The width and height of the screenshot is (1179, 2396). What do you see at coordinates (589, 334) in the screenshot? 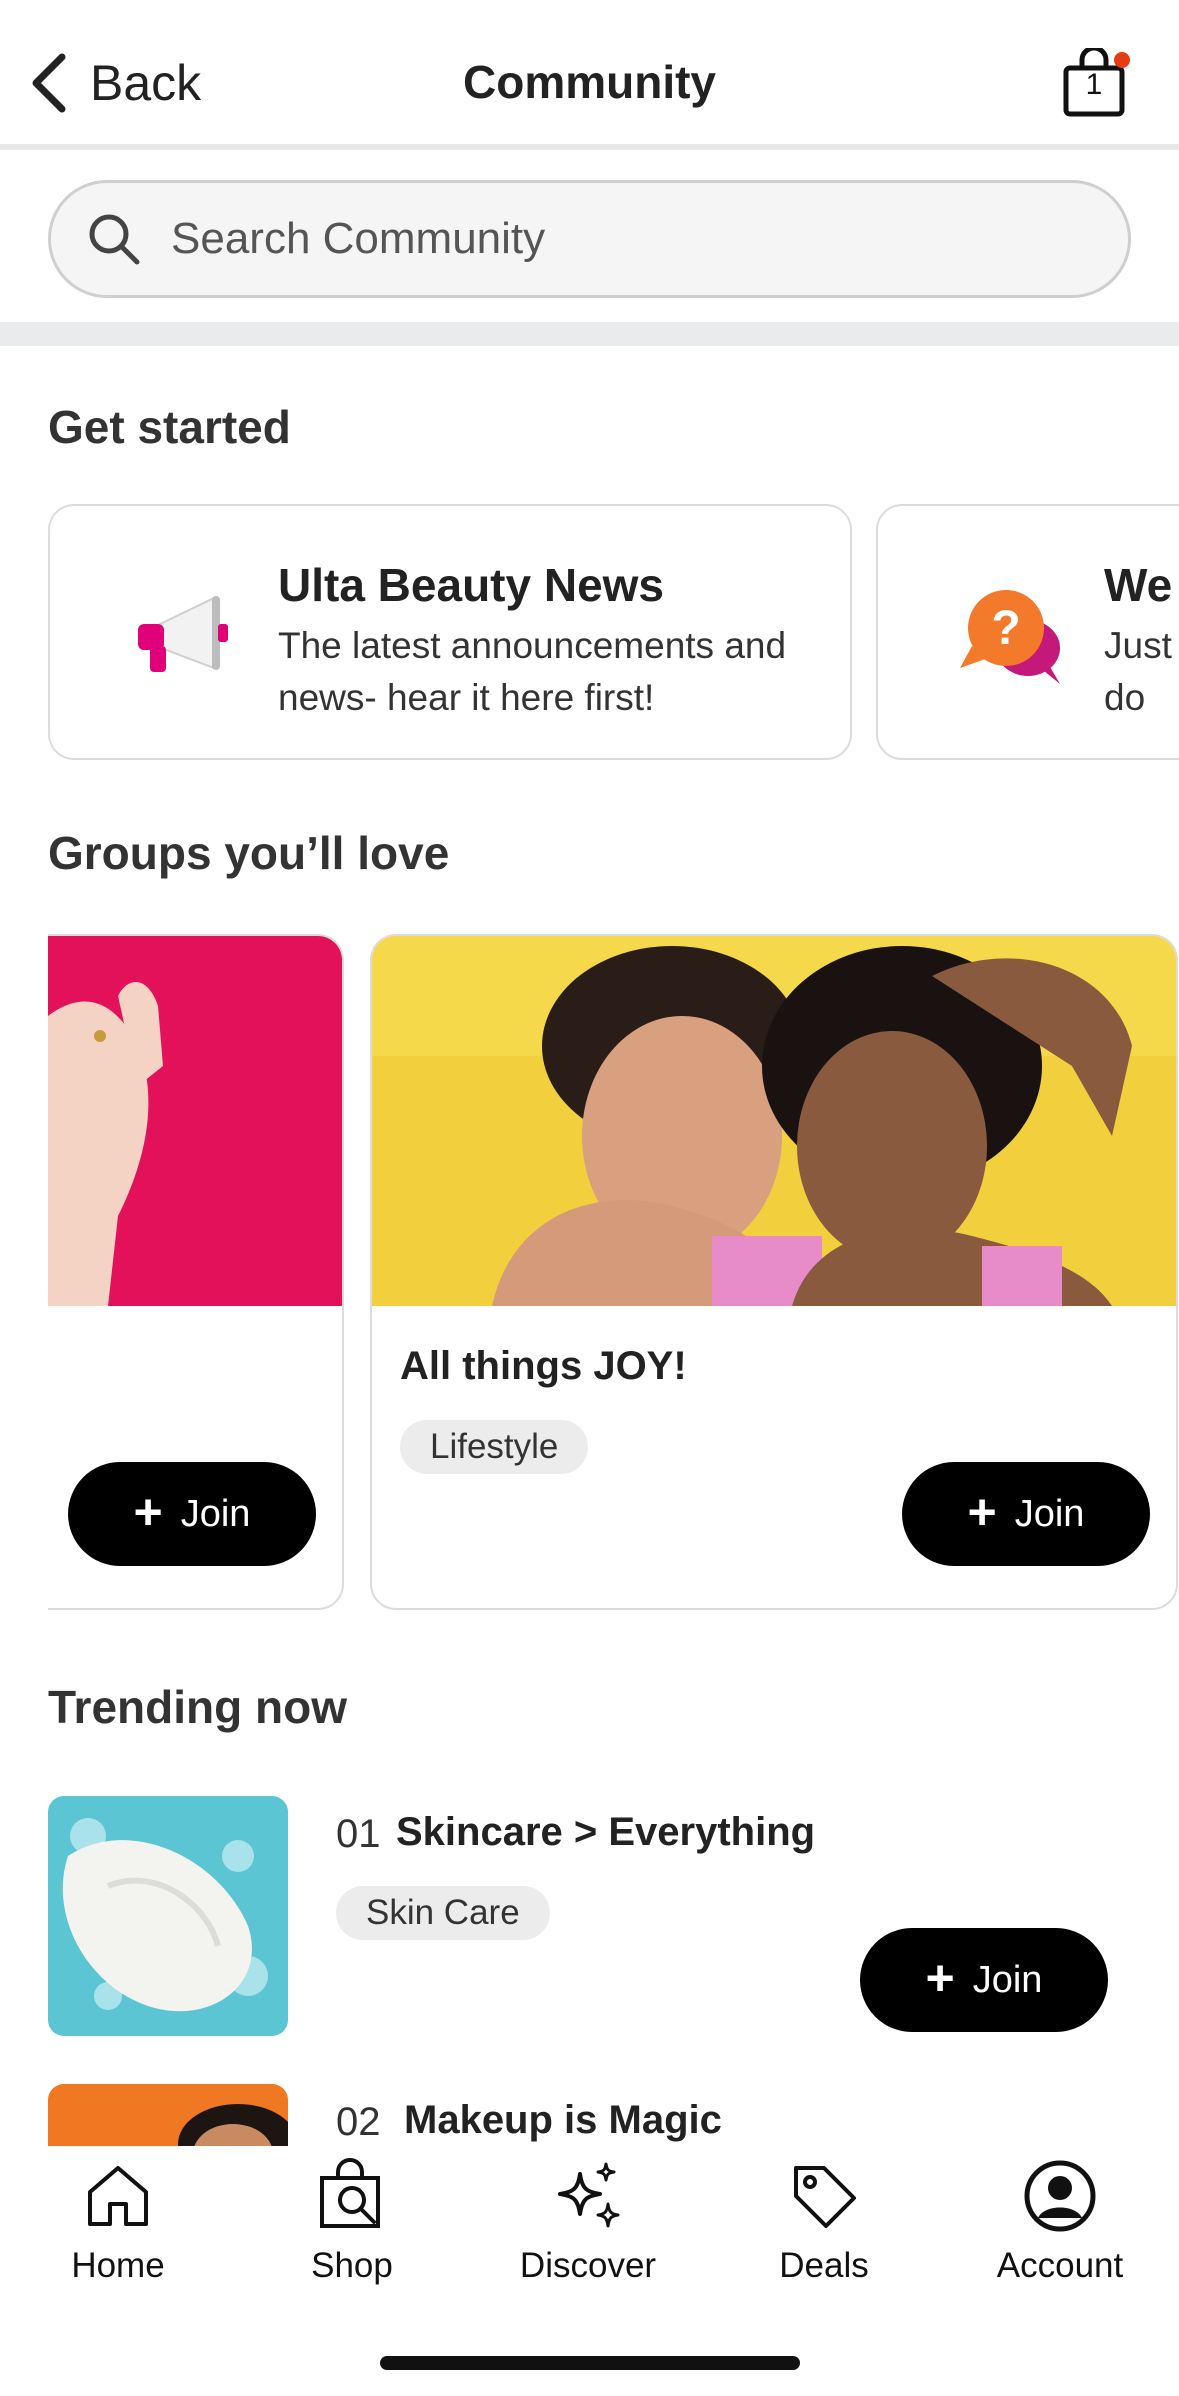
I see `section-divider` at bounding box center [589, 334].